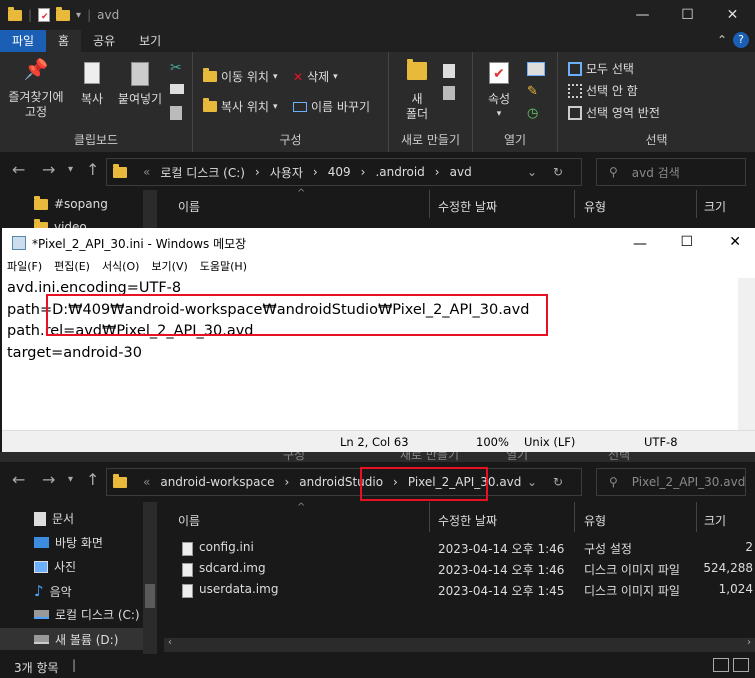 The height and width of the screenshot is (678, 755). What do you see at coordinates (176, 68) in the screenshot?
I see `cut-icon: ✂` at bounding box center [176, 68].